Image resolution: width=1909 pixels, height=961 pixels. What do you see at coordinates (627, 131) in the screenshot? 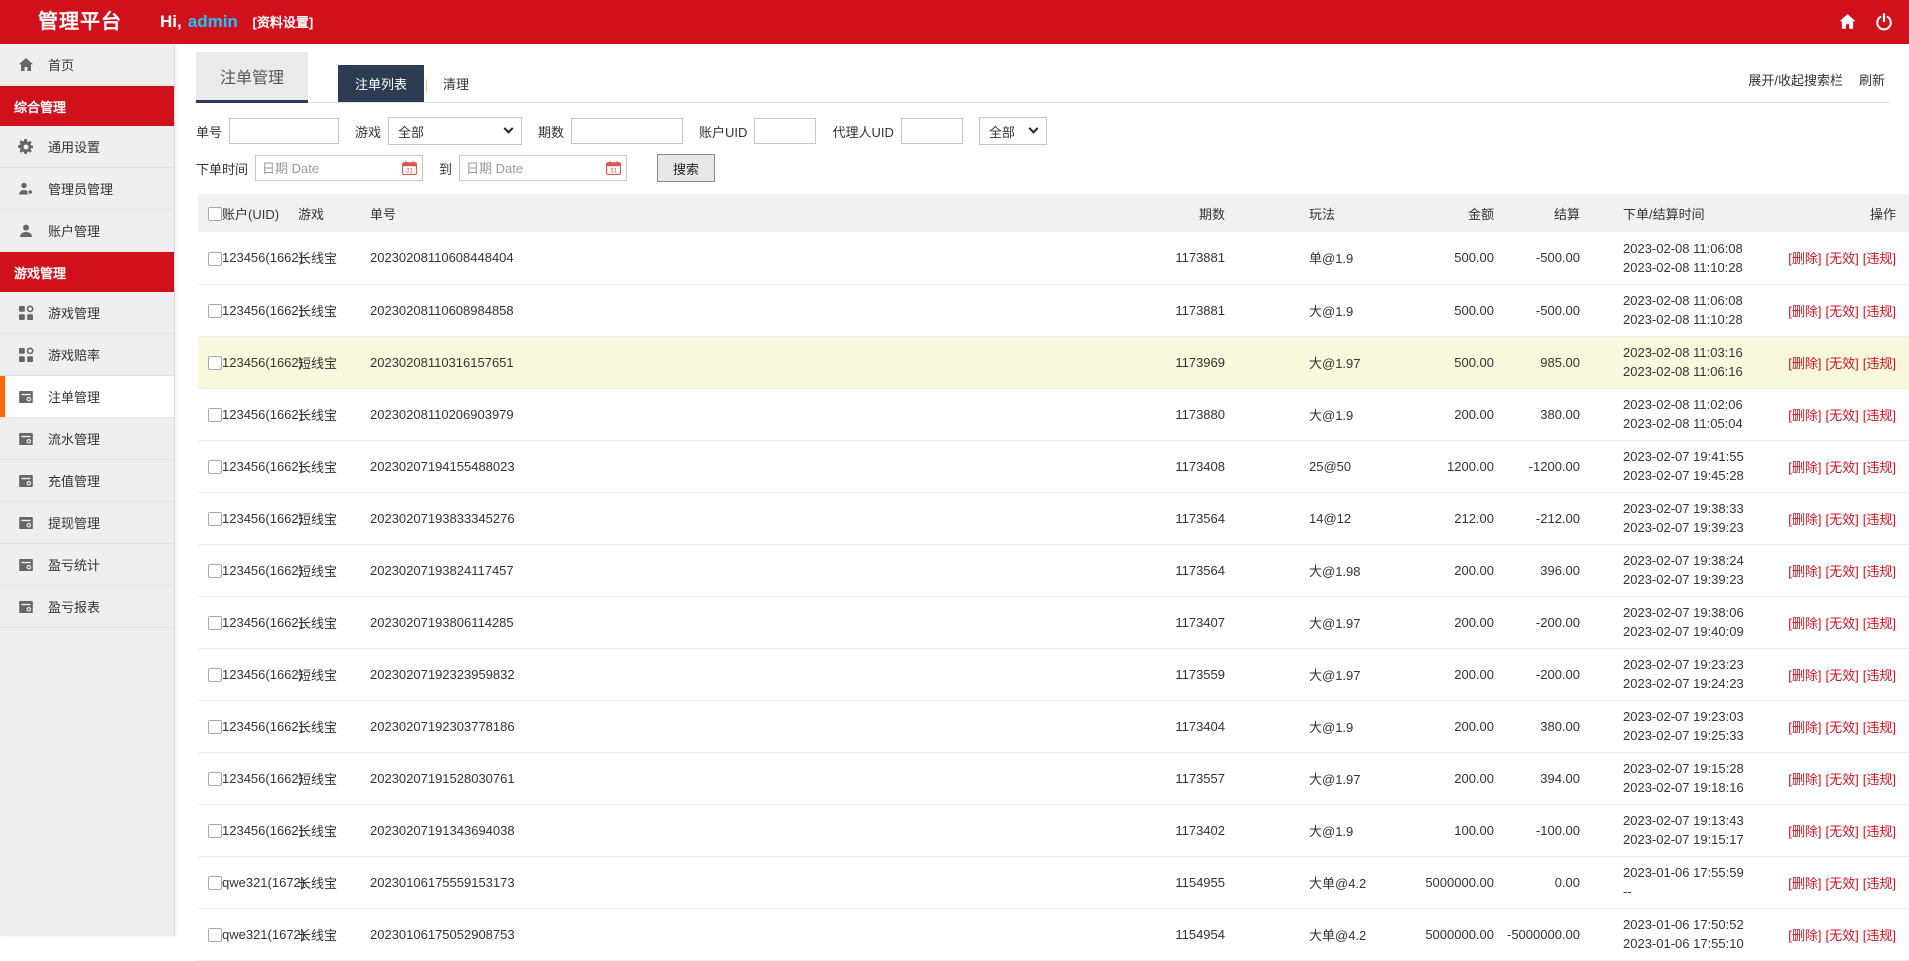
I see `period-input` at bounding box center [627, 131].